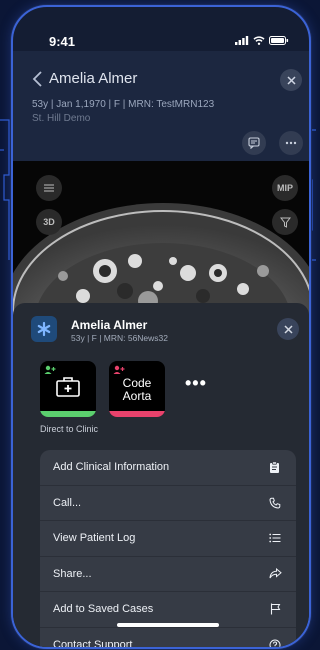  I want to click on menu-item-add-clinical-information: Add Clinical Information, so click(168, 468).